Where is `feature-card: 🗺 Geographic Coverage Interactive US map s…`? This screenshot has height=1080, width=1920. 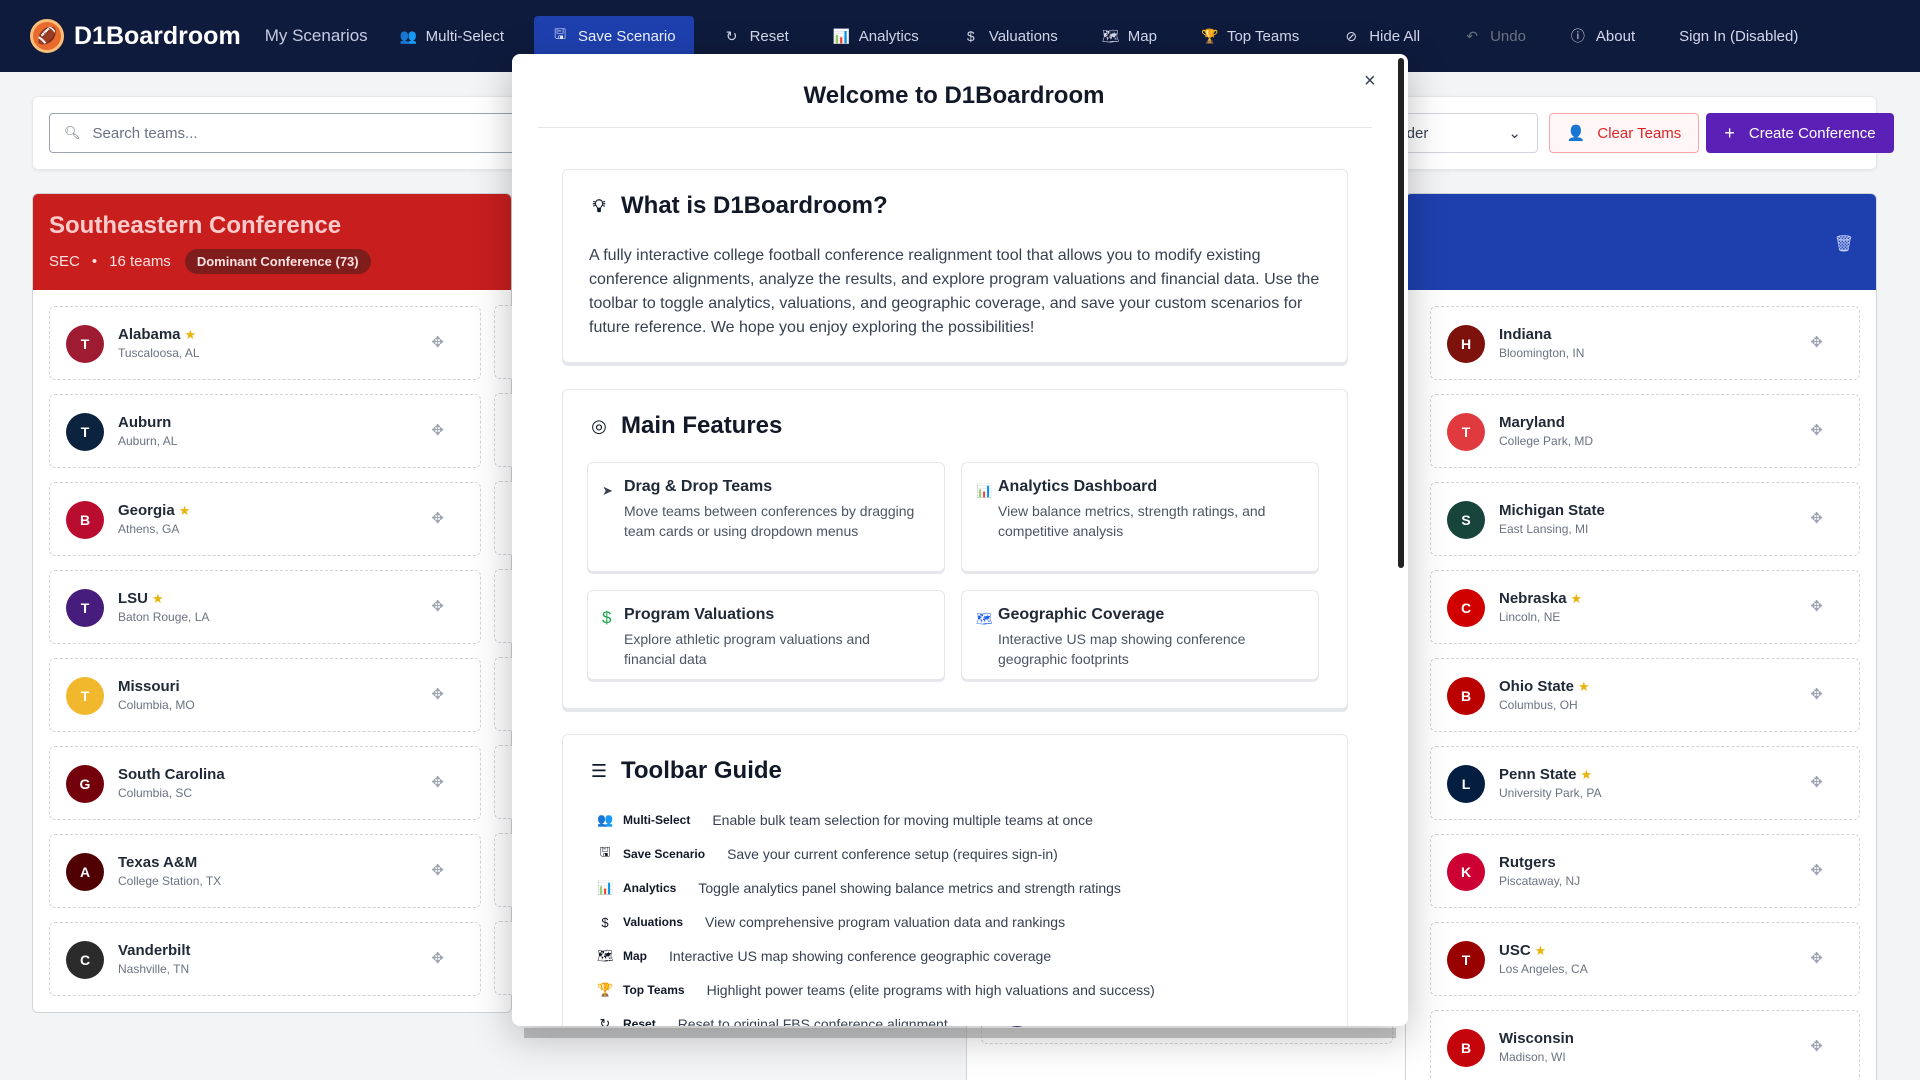 feature-card: 🗺 Geographic Coverage Interactive US map s… is located at coordinates (1140, 635).